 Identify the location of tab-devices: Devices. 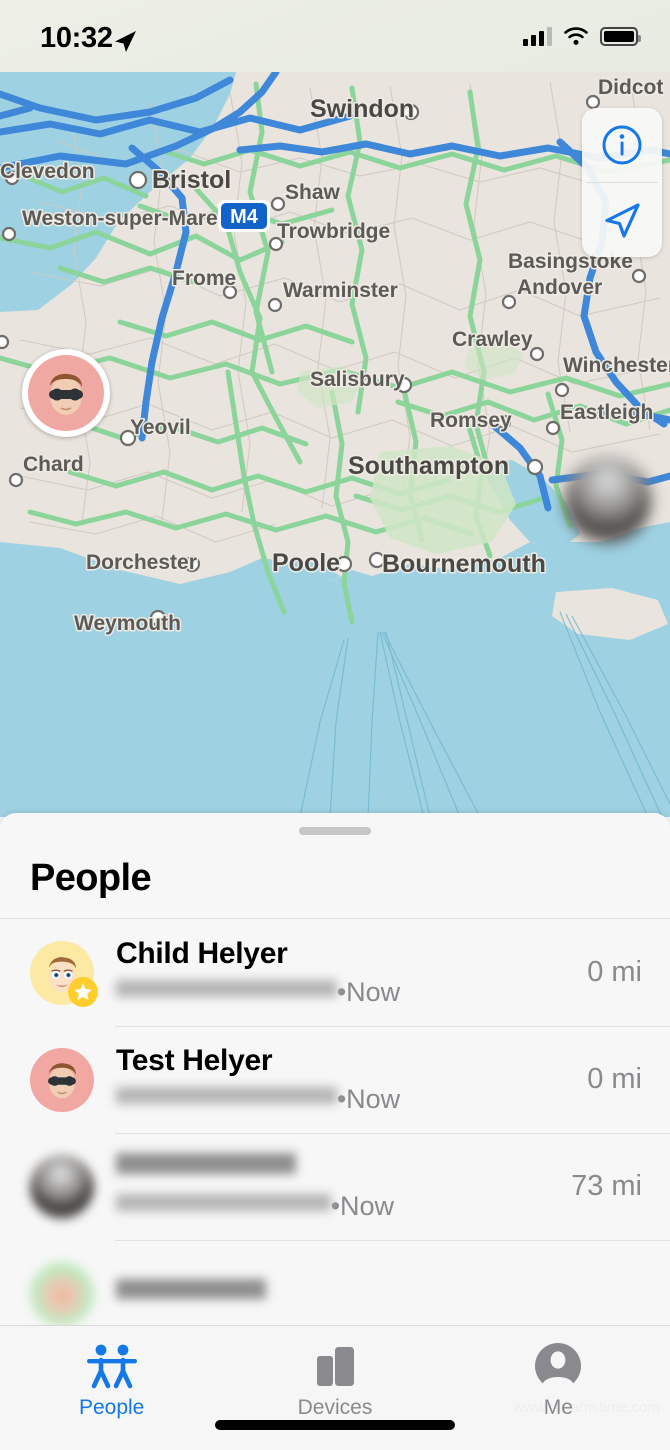
(334, 1388).